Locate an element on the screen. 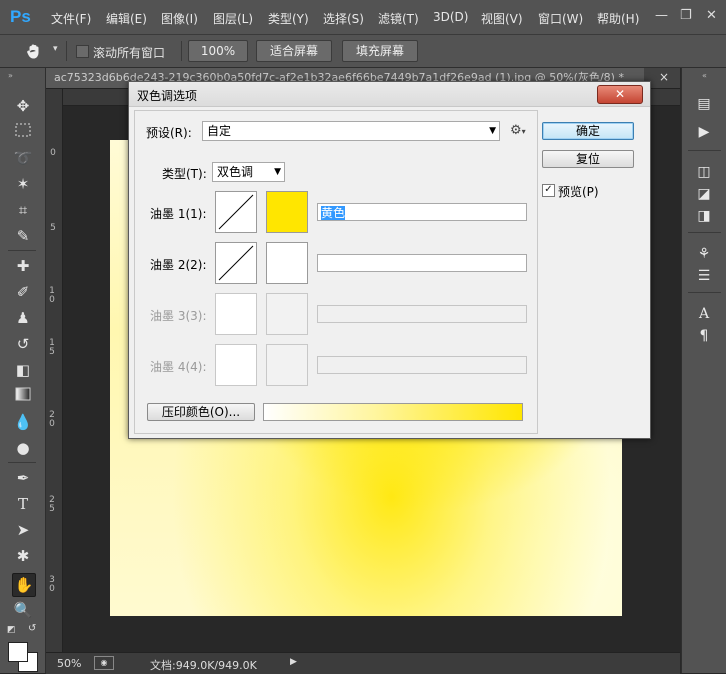 This screenshot has height=674, width=726. custom-shape-icon: ✱ is located at coordinates (23, 556).